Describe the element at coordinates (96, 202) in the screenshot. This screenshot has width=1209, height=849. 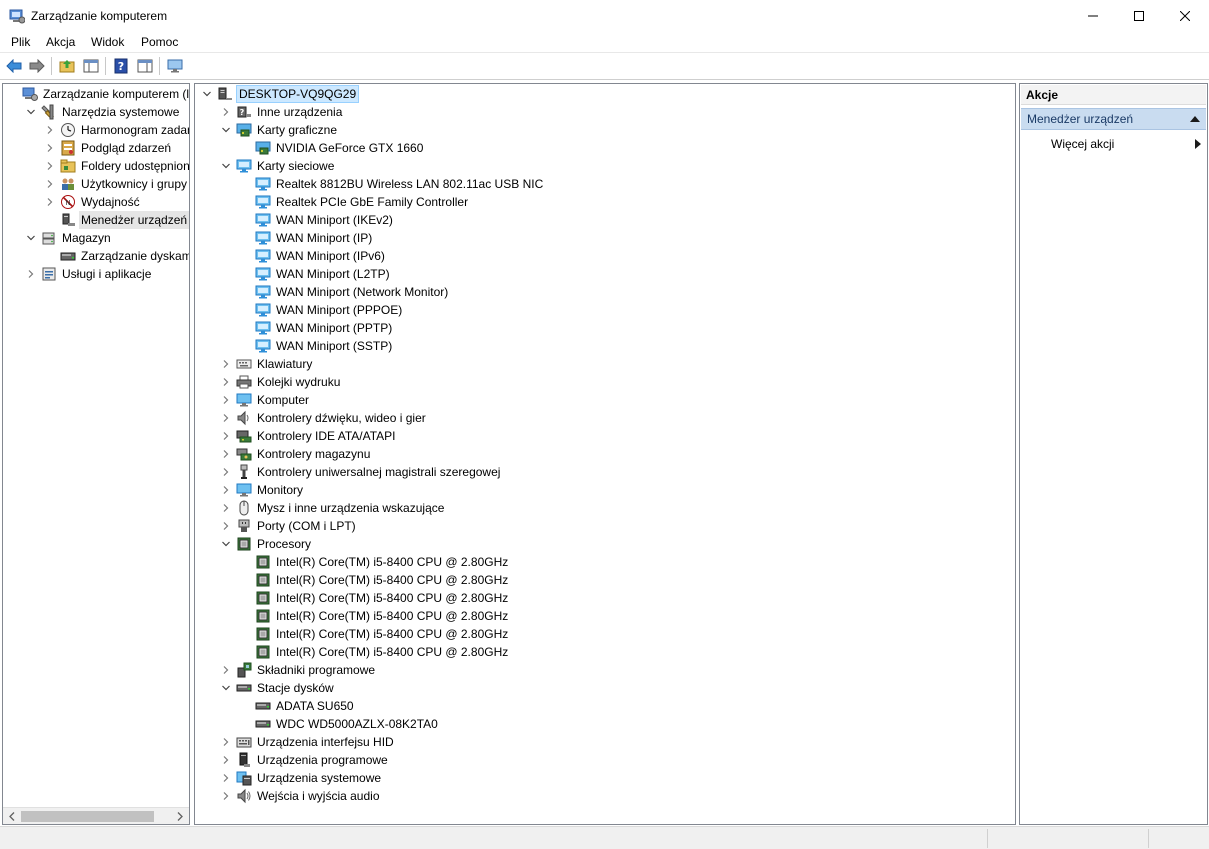
I see `tree-item-wydajnosc: N Wydajność` at that location.